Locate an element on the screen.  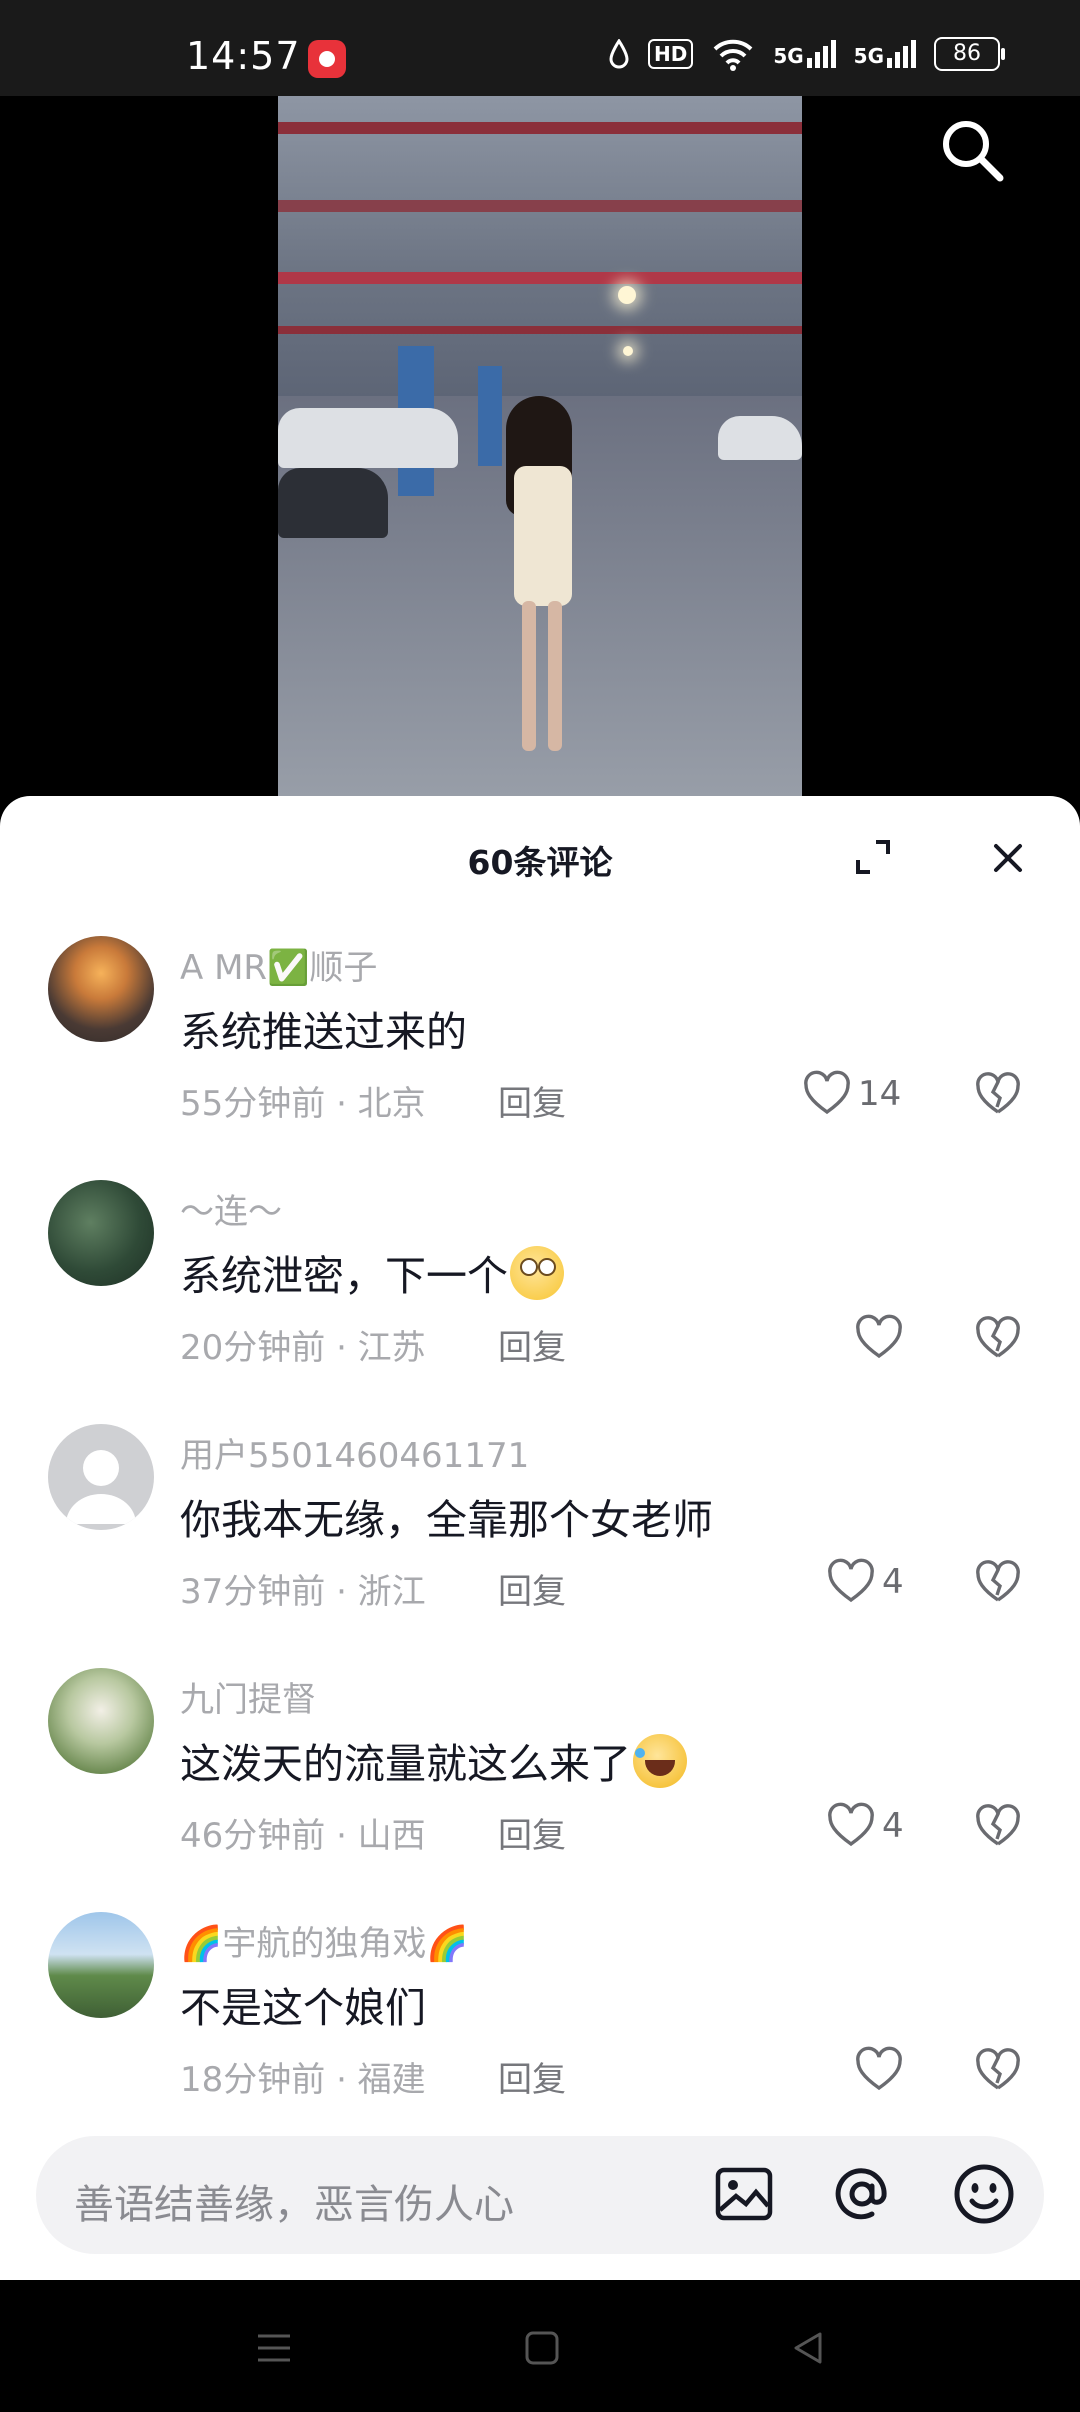
comment-text: 不是这个娘们 is located at coordinates (303, 2008).